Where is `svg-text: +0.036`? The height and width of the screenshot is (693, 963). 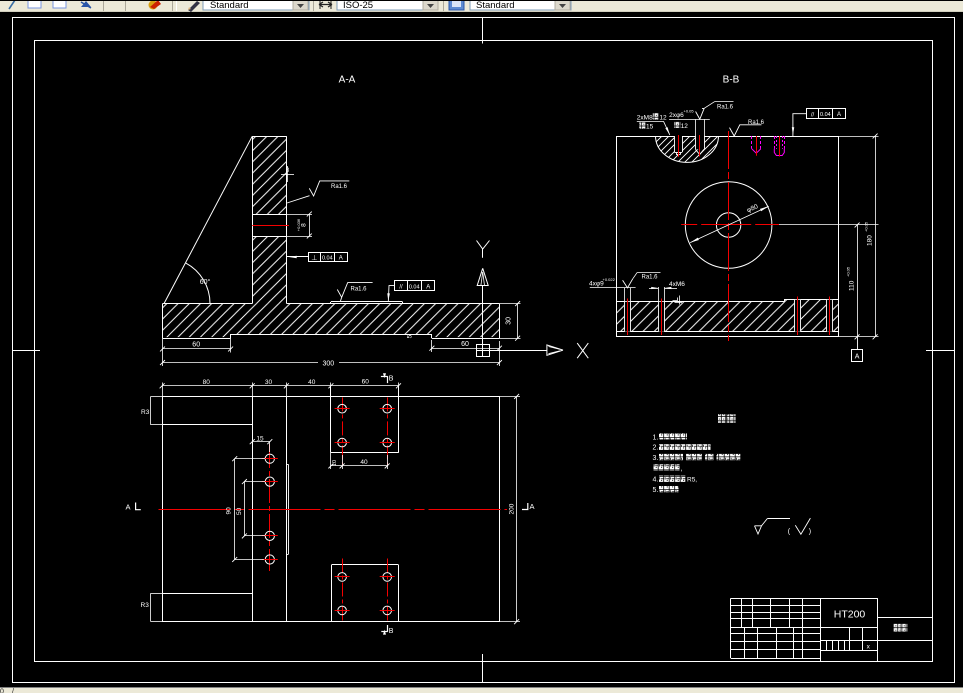
svg-text: +0.036 is located at coordinates (298, 224).